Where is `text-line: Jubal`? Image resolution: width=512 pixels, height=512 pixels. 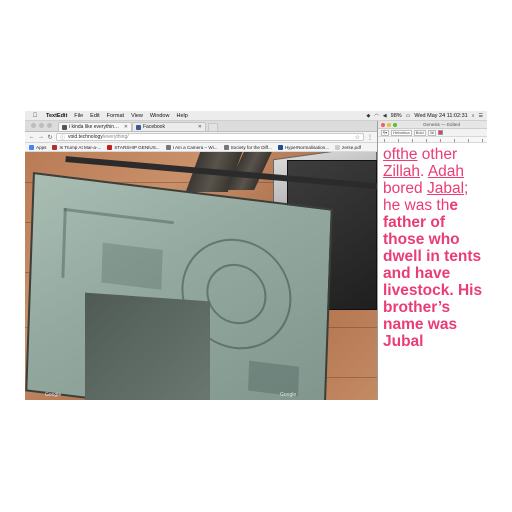 text-line: Jubal is located at coordinates (403, 341).